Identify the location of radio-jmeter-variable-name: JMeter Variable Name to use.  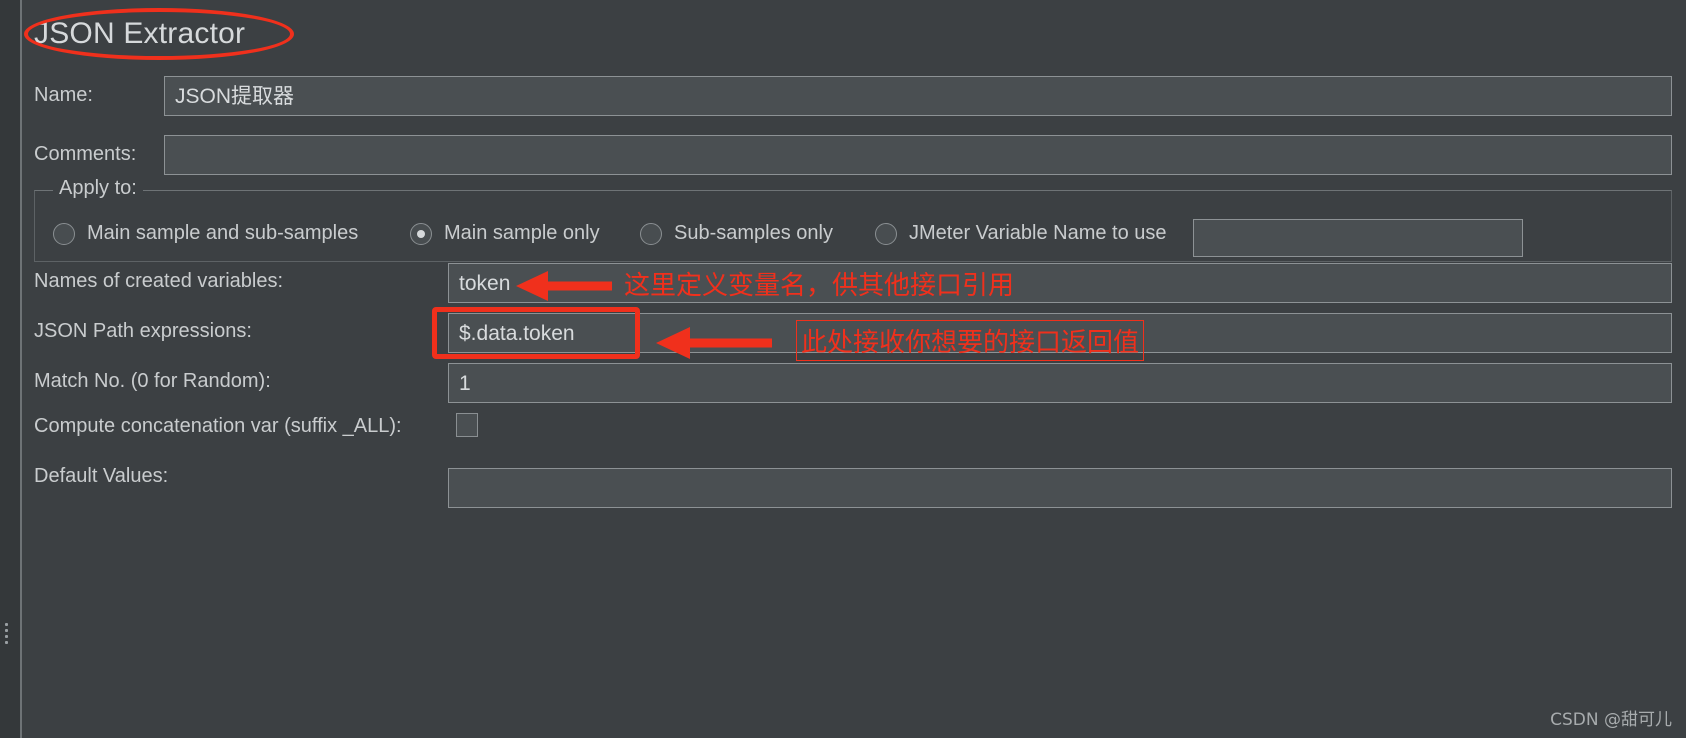
(1021, 233).